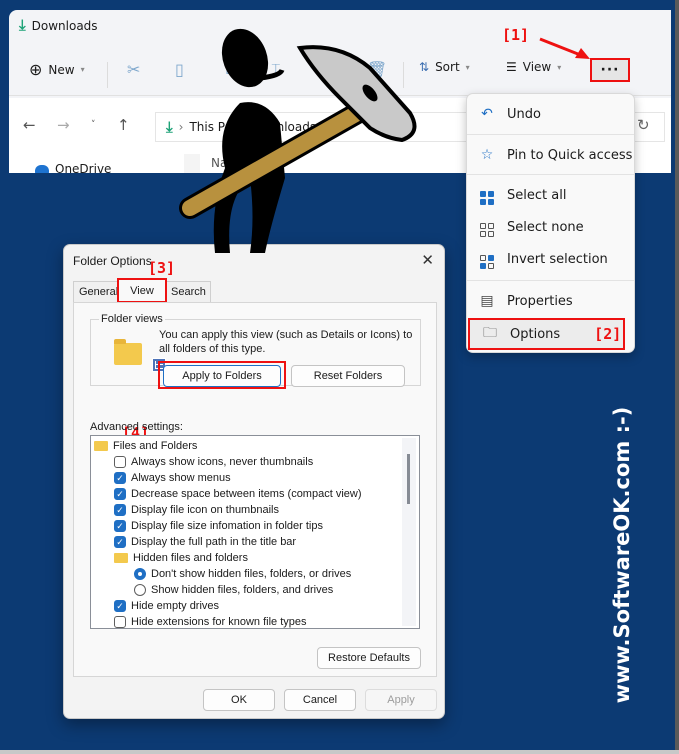 The height and width of the screenshot is (754, 679). Describe the element at coordinates (409, 532) in the screenshot. I see `vertical-scrollbar` at that location.